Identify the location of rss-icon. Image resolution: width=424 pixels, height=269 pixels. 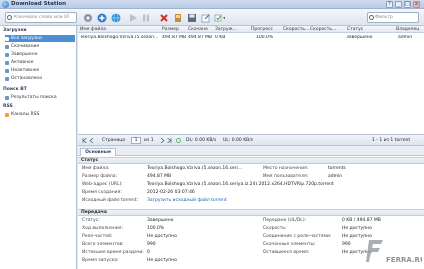
(7, 114).